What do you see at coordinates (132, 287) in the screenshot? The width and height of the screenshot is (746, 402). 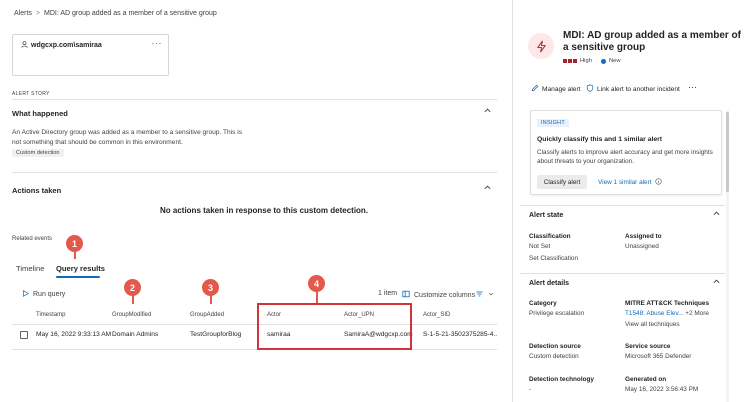 I see `callout-badge-2: 2` at bounding box center [132, 287].